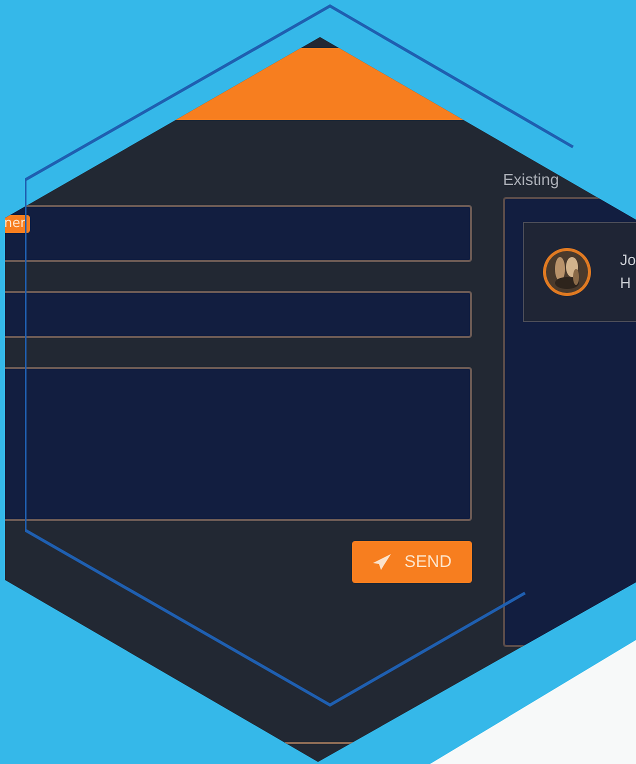  What do you see at coordinates (628, 260) in the screenshot?
I see `contact-name: Jo` at bounding box center [628, 260].